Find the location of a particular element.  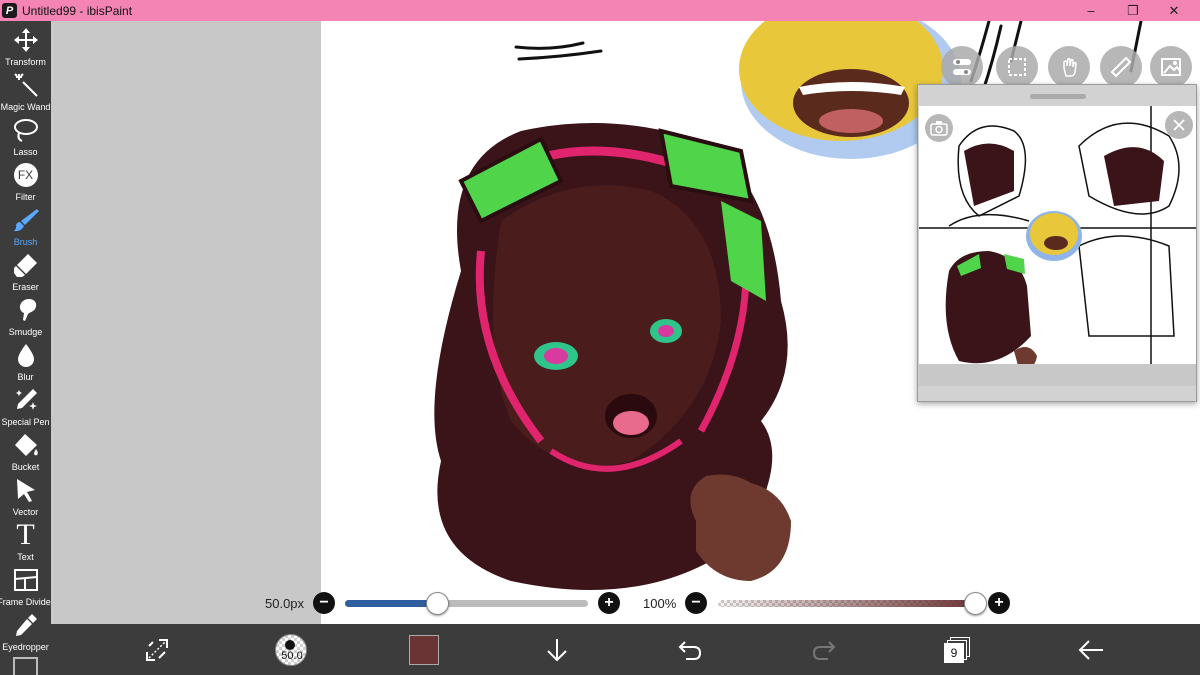

transform-rotate-button is located at coordinates (157, 649).